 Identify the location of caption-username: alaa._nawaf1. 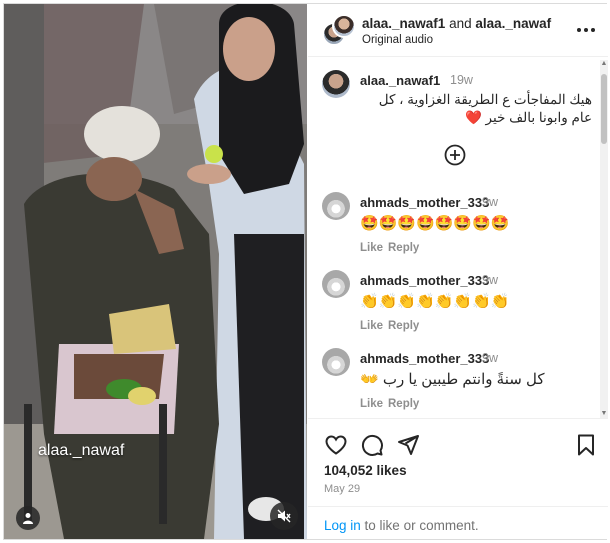
(400, 80).